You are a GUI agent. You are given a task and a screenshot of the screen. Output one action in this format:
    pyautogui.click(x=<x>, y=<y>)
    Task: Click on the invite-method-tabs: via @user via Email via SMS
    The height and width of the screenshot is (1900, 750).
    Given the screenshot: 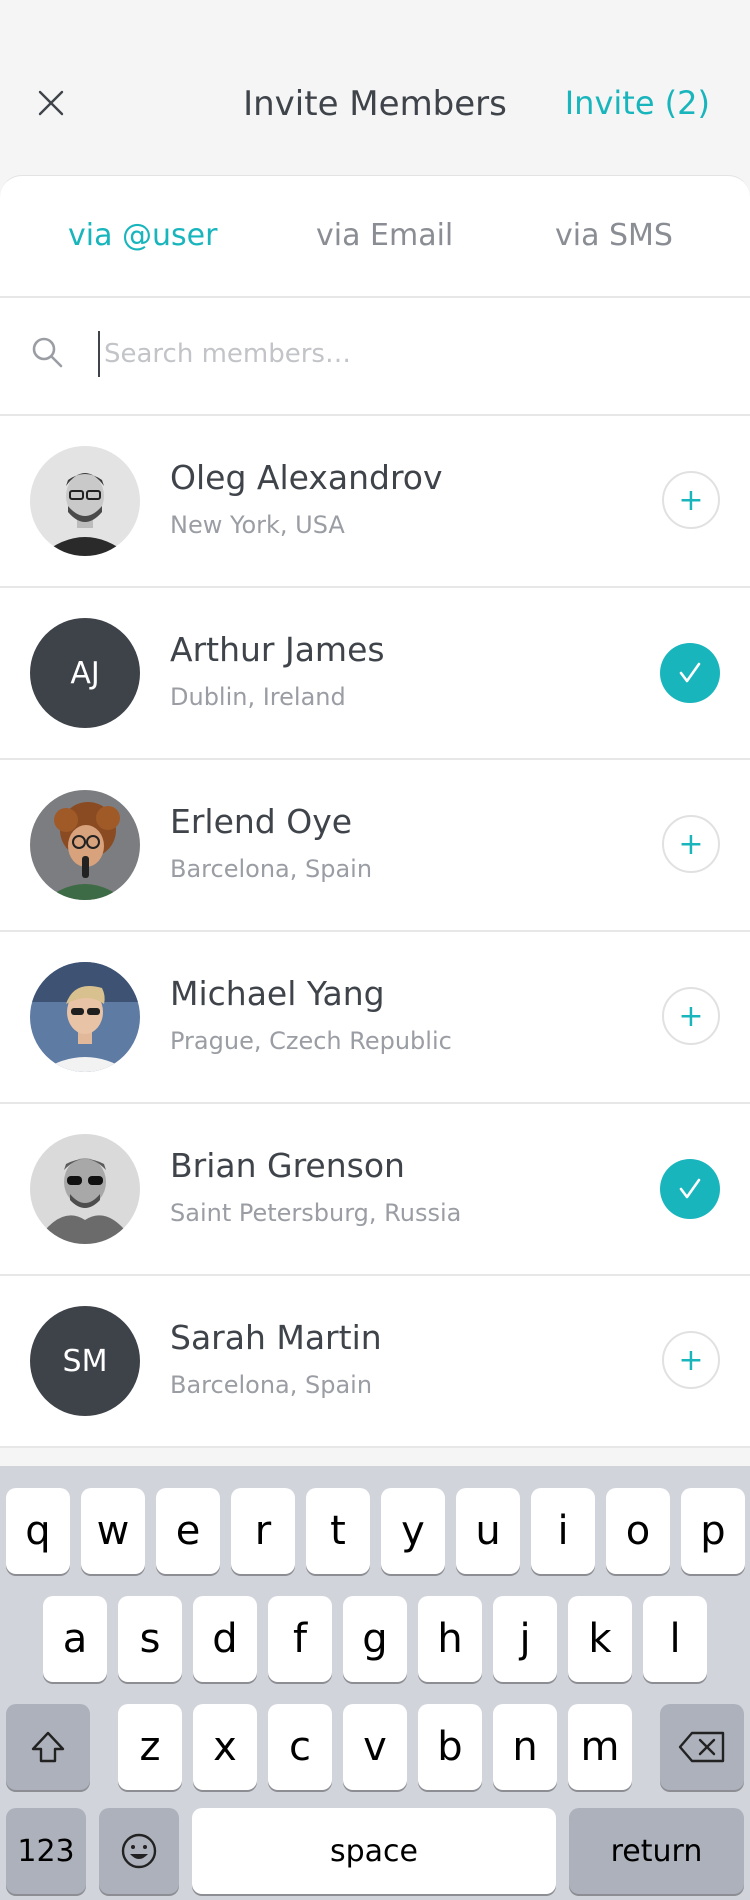 What is the action you would take?
    pyautogui.click(x=375, y=237)
    